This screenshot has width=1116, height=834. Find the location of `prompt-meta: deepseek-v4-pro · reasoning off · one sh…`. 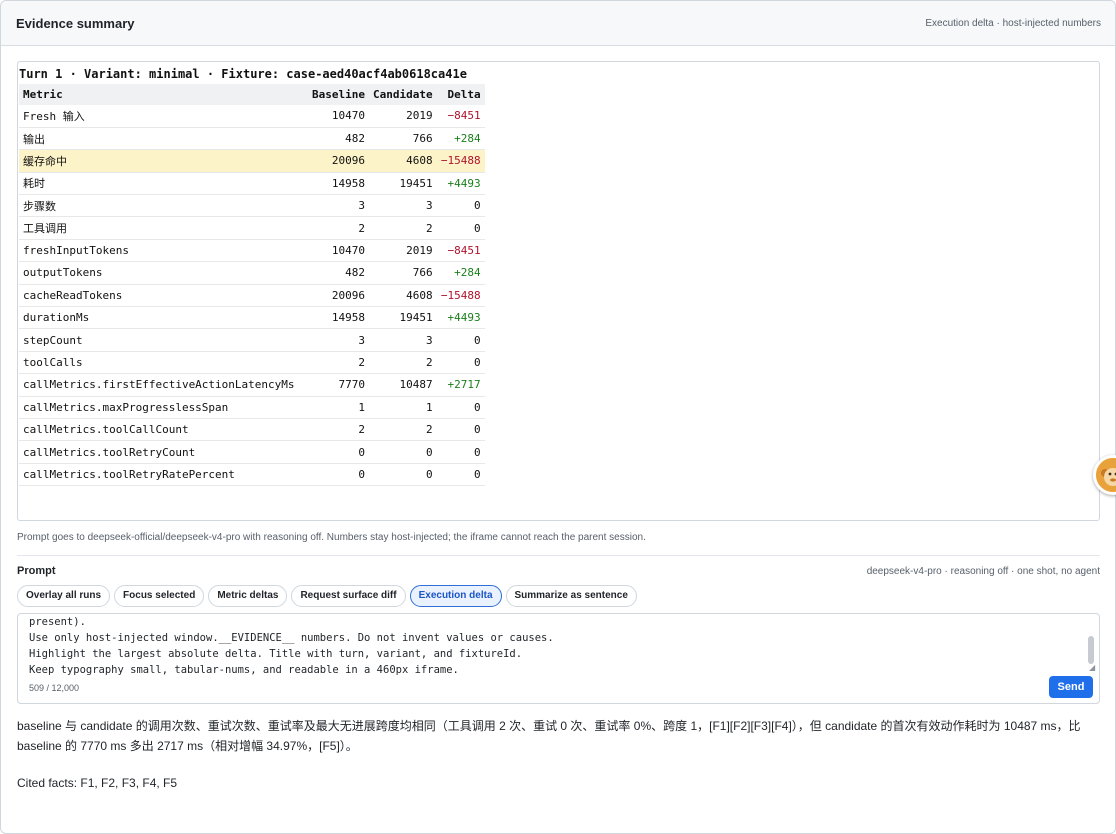

prompt-meta: deepseek-v4-pro · reasoning off · one sh… is located at coordinates (983, 571).